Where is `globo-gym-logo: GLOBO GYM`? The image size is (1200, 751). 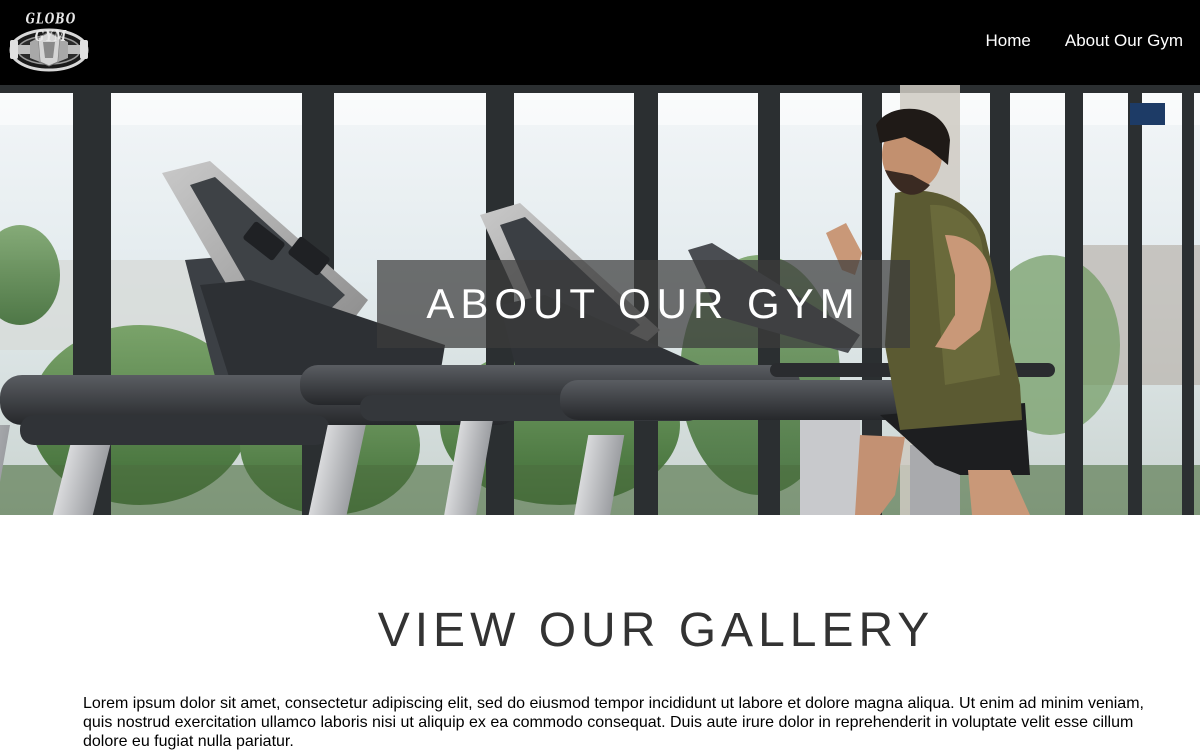 globo-gym-logo: GLOBO GYM is located at coordinates (50, 41).